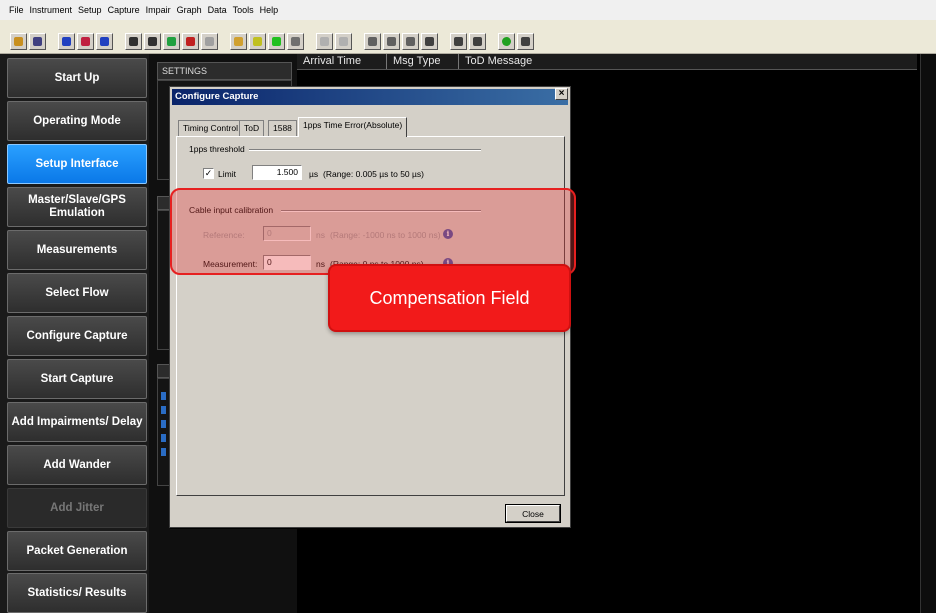 The width and height of the screenshot is (936, 613). I want to click on toolbar, so click(468, 37).